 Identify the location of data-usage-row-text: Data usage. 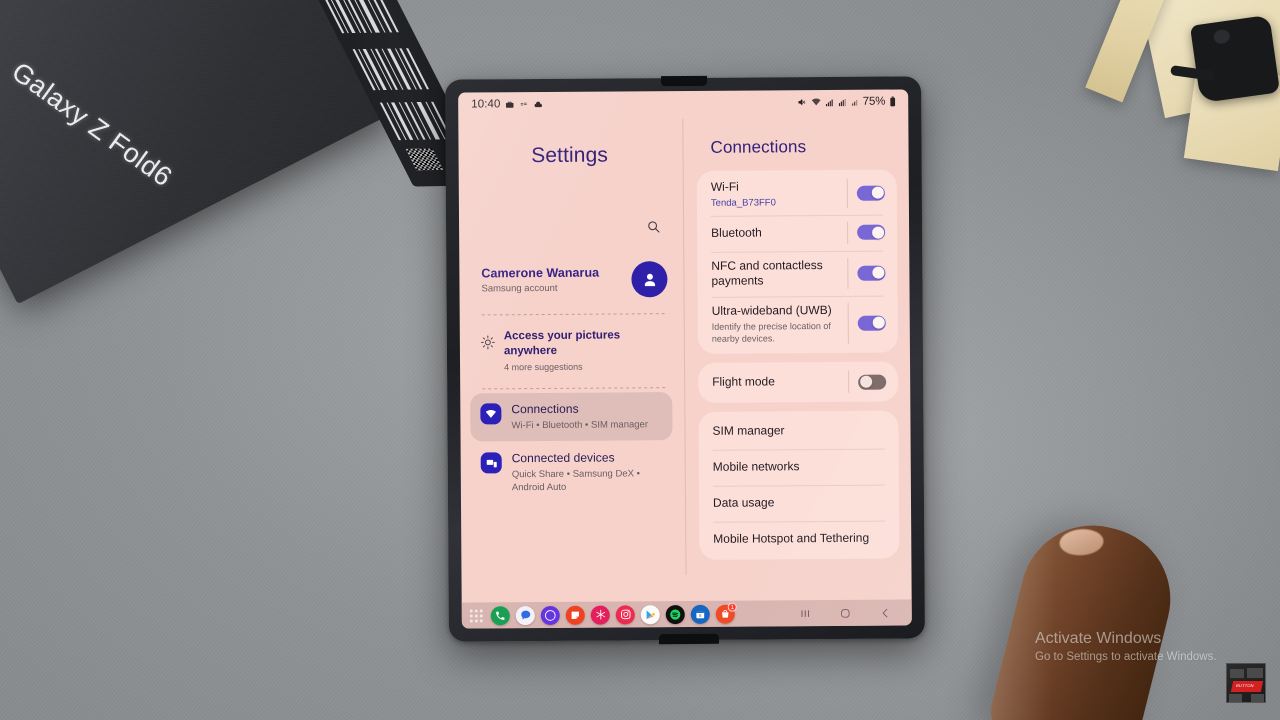
(800, 503).